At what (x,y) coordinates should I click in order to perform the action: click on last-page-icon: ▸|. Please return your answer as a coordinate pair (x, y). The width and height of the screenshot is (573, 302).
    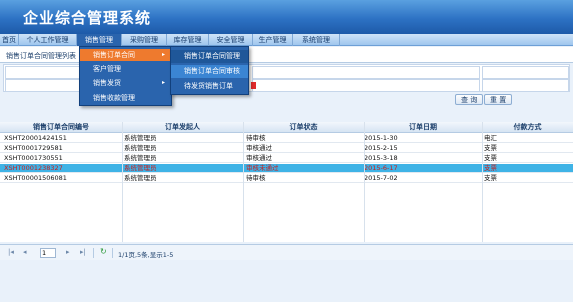
    Looking at the image, I should click on (83, 252).